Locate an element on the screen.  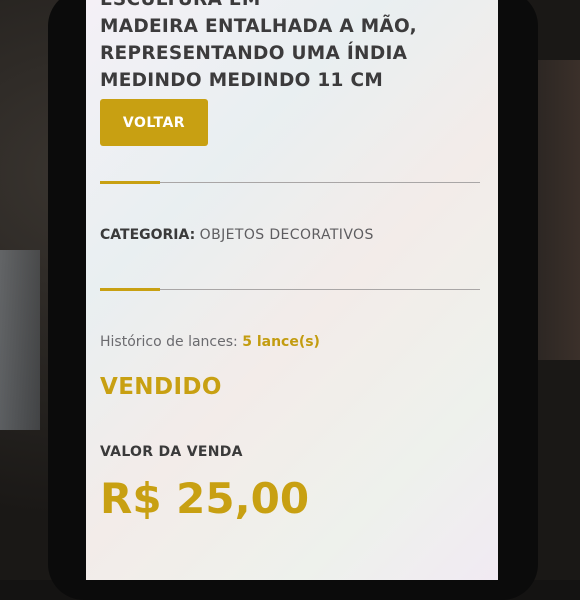
category-label: CATEGORIA: is located at coordinates (148, 235).